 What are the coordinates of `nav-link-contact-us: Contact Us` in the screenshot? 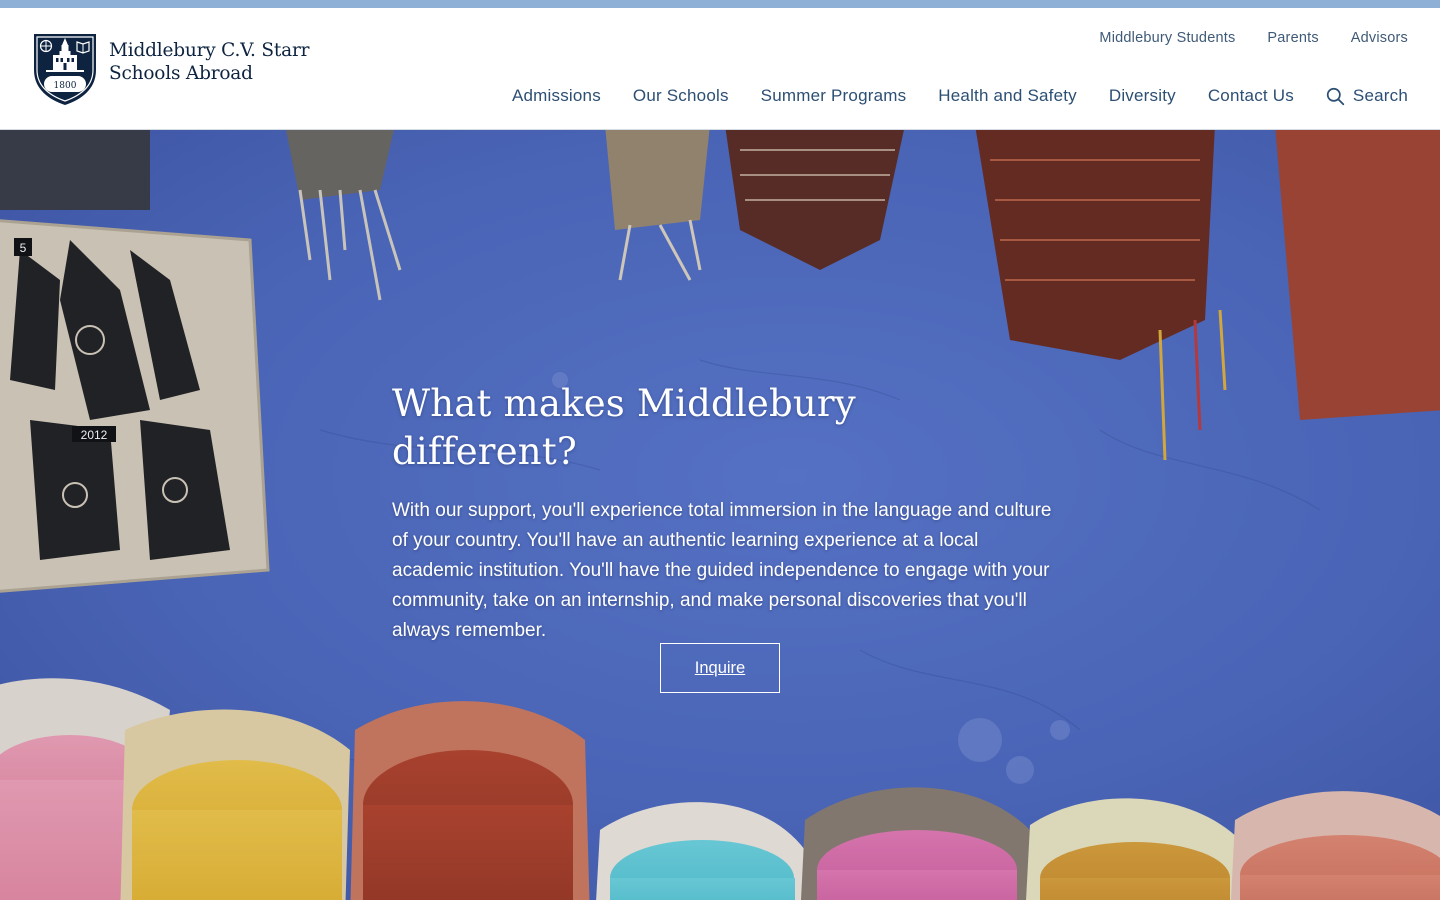 It's located at (1251, 96).